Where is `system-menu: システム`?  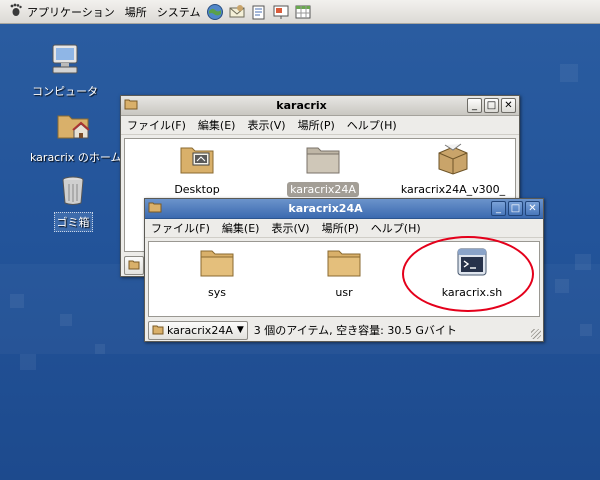 system-menu: システム is located at coordinates (179, 12).